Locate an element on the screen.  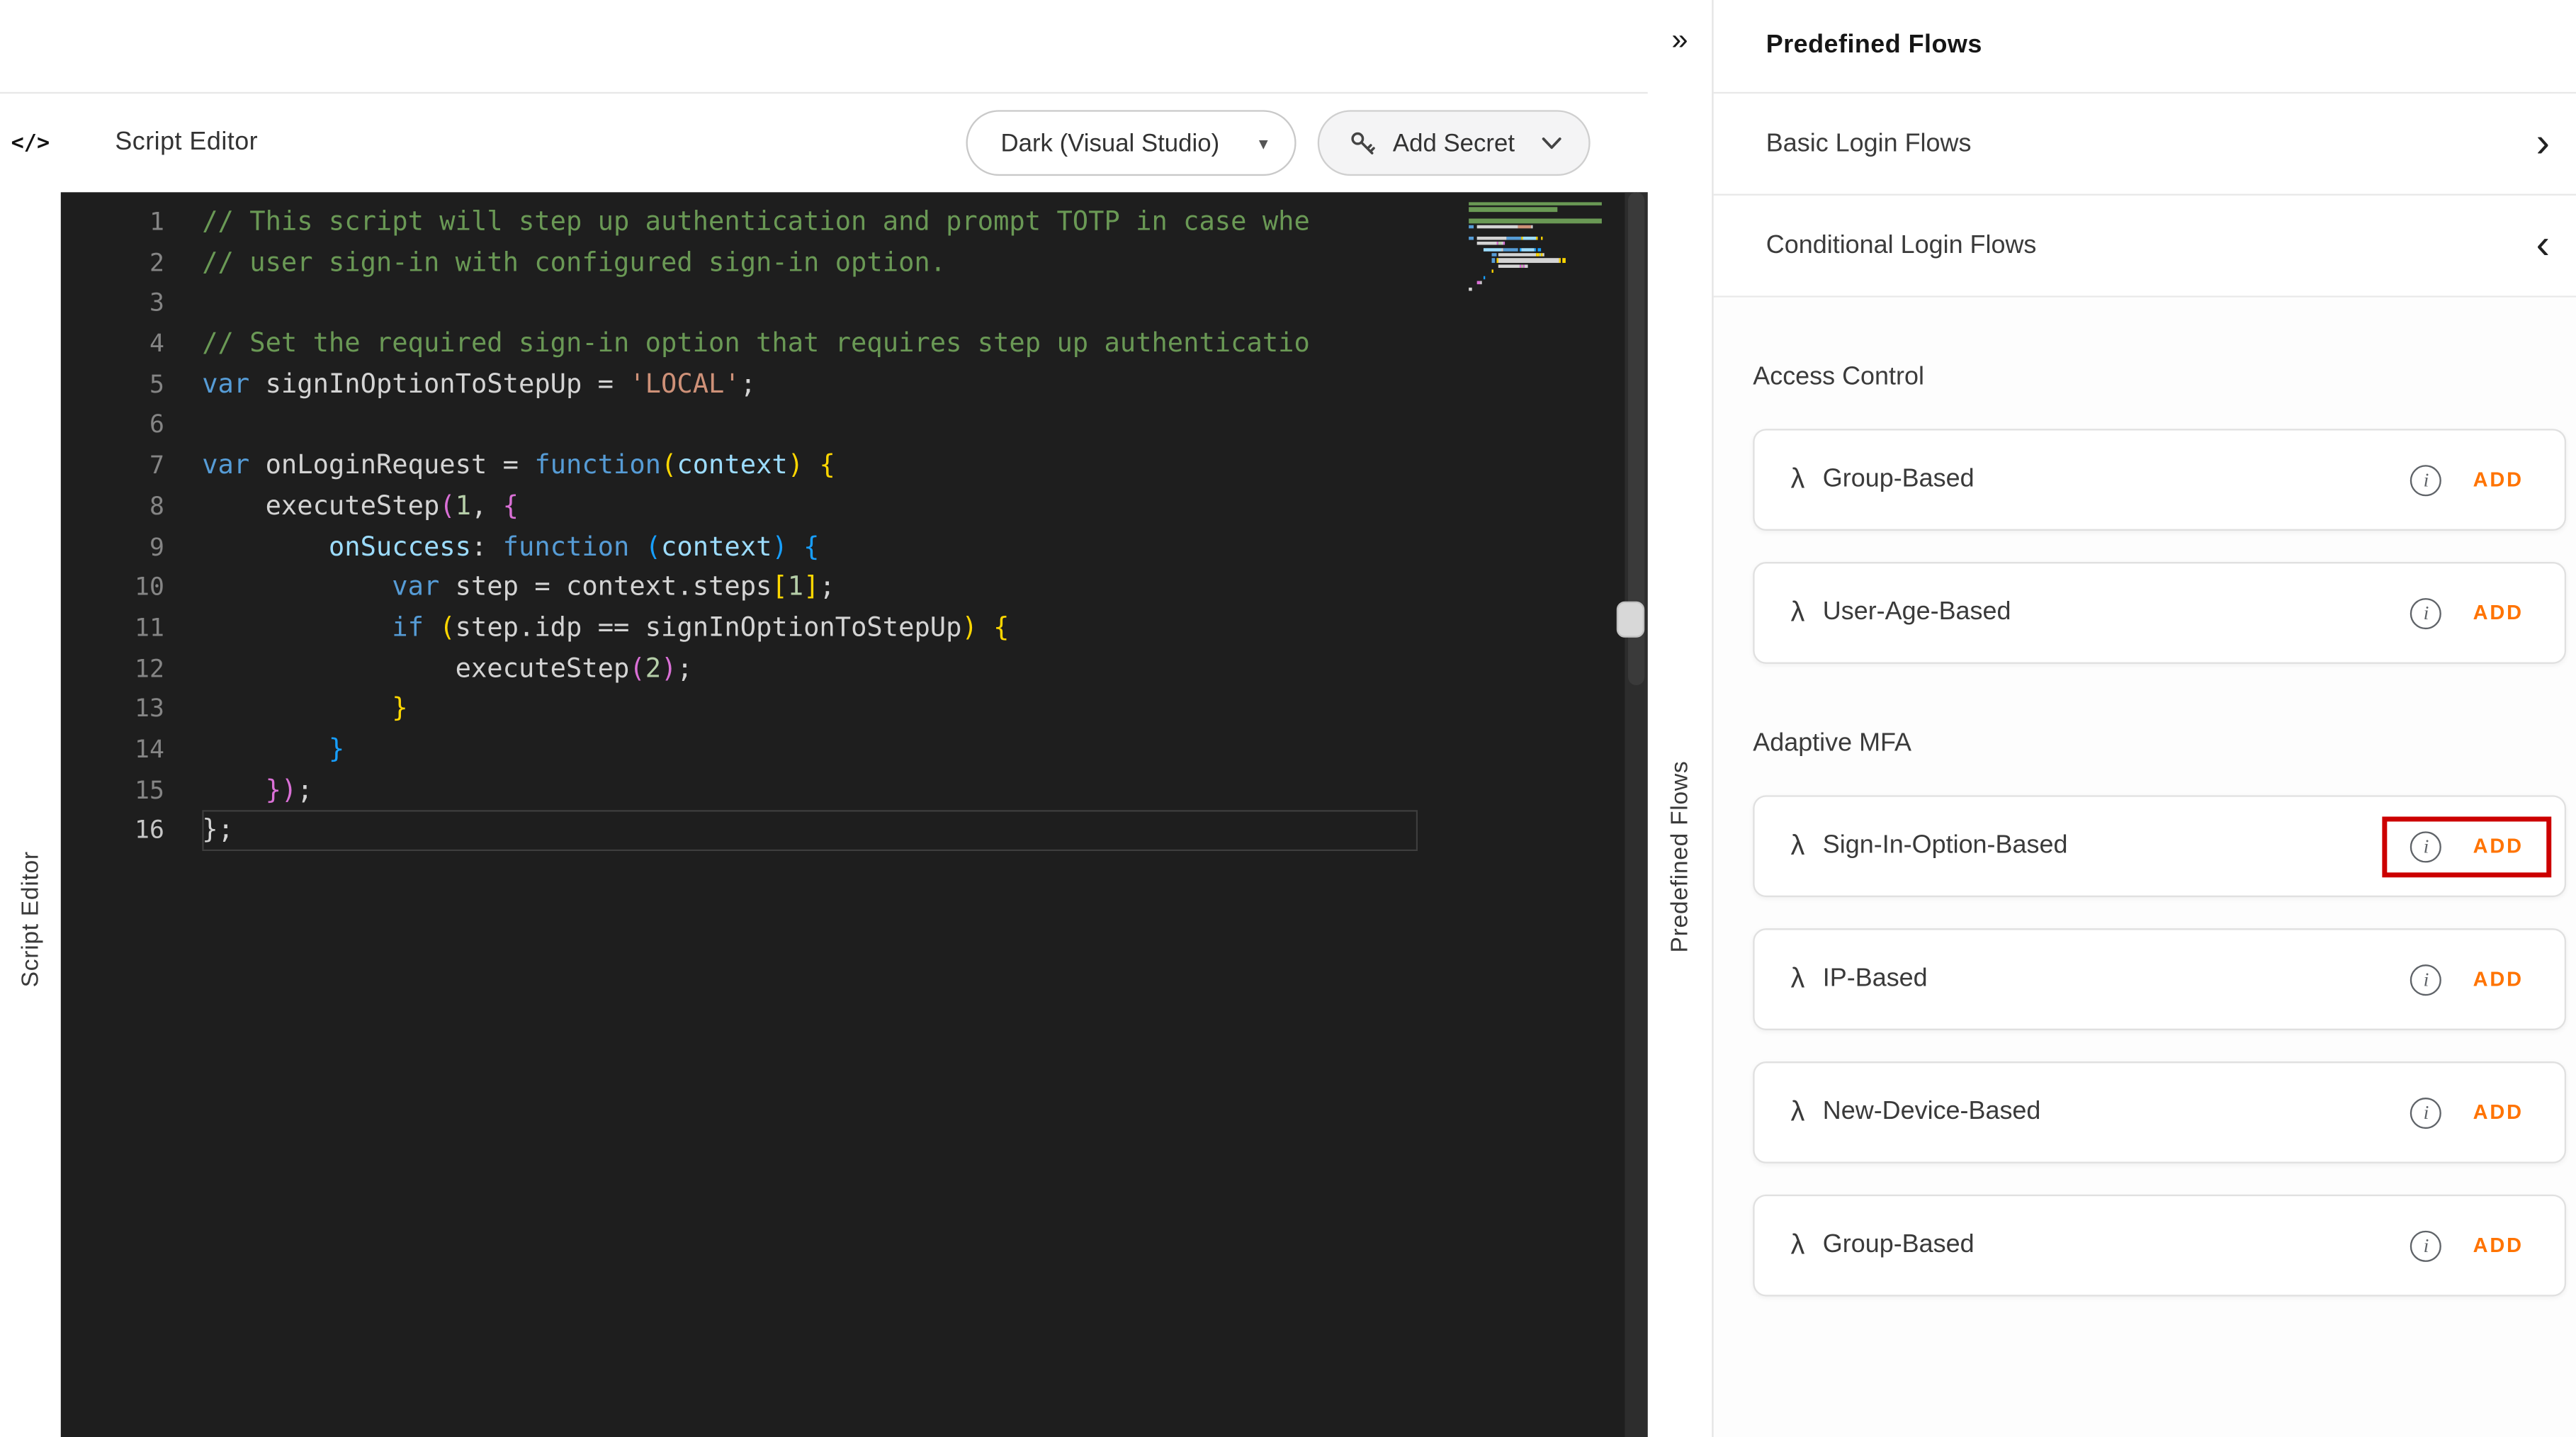
add-secret-button: Add Secret is located at coordinates (1454, 143).